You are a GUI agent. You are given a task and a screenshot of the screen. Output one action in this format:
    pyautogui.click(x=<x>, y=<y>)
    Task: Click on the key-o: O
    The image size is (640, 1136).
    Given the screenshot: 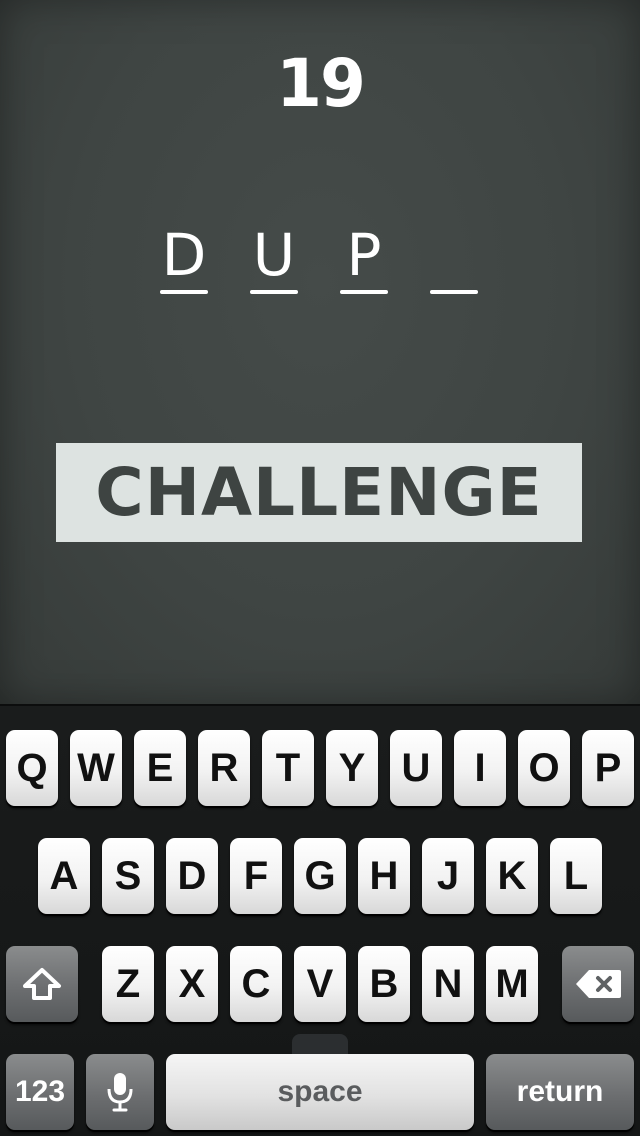 What is the action you would take?
    pyautogui.click(x=544, y=768)
    